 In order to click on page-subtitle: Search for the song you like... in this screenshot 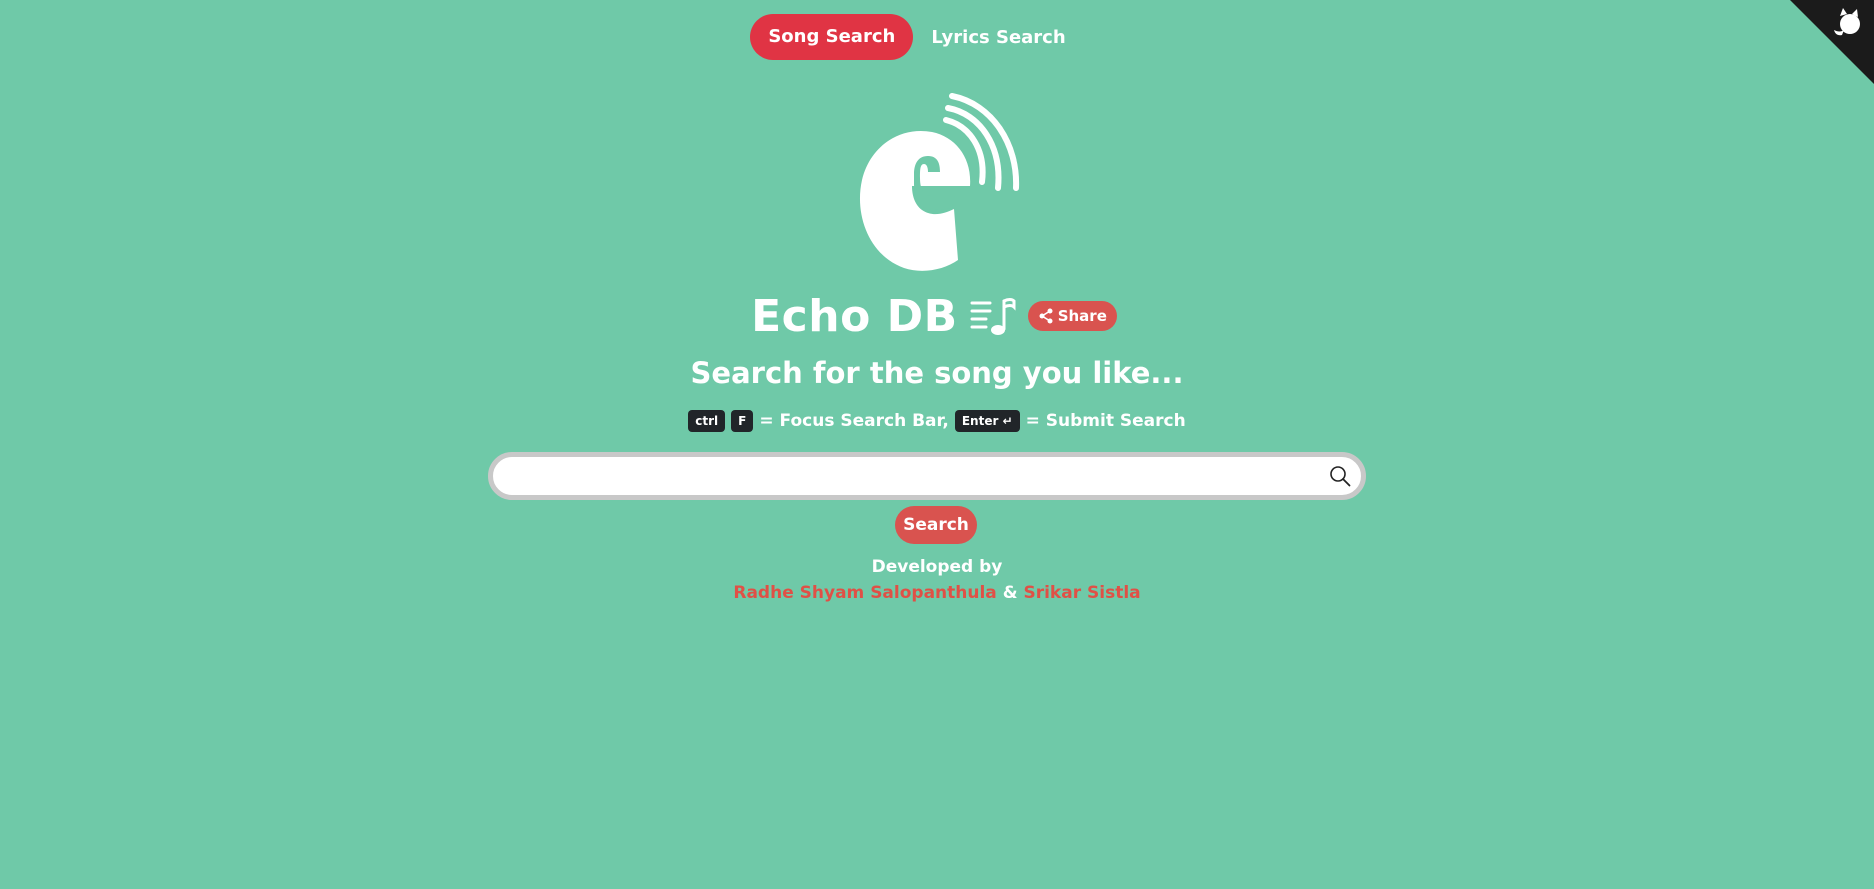, I will do `click(937, 373)`.